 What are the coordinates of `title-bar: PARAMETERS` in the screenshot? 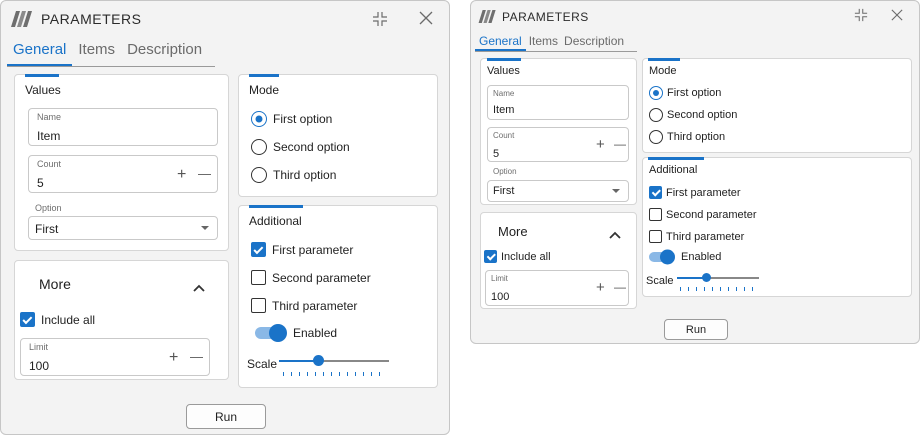 It's located at (695, 16).